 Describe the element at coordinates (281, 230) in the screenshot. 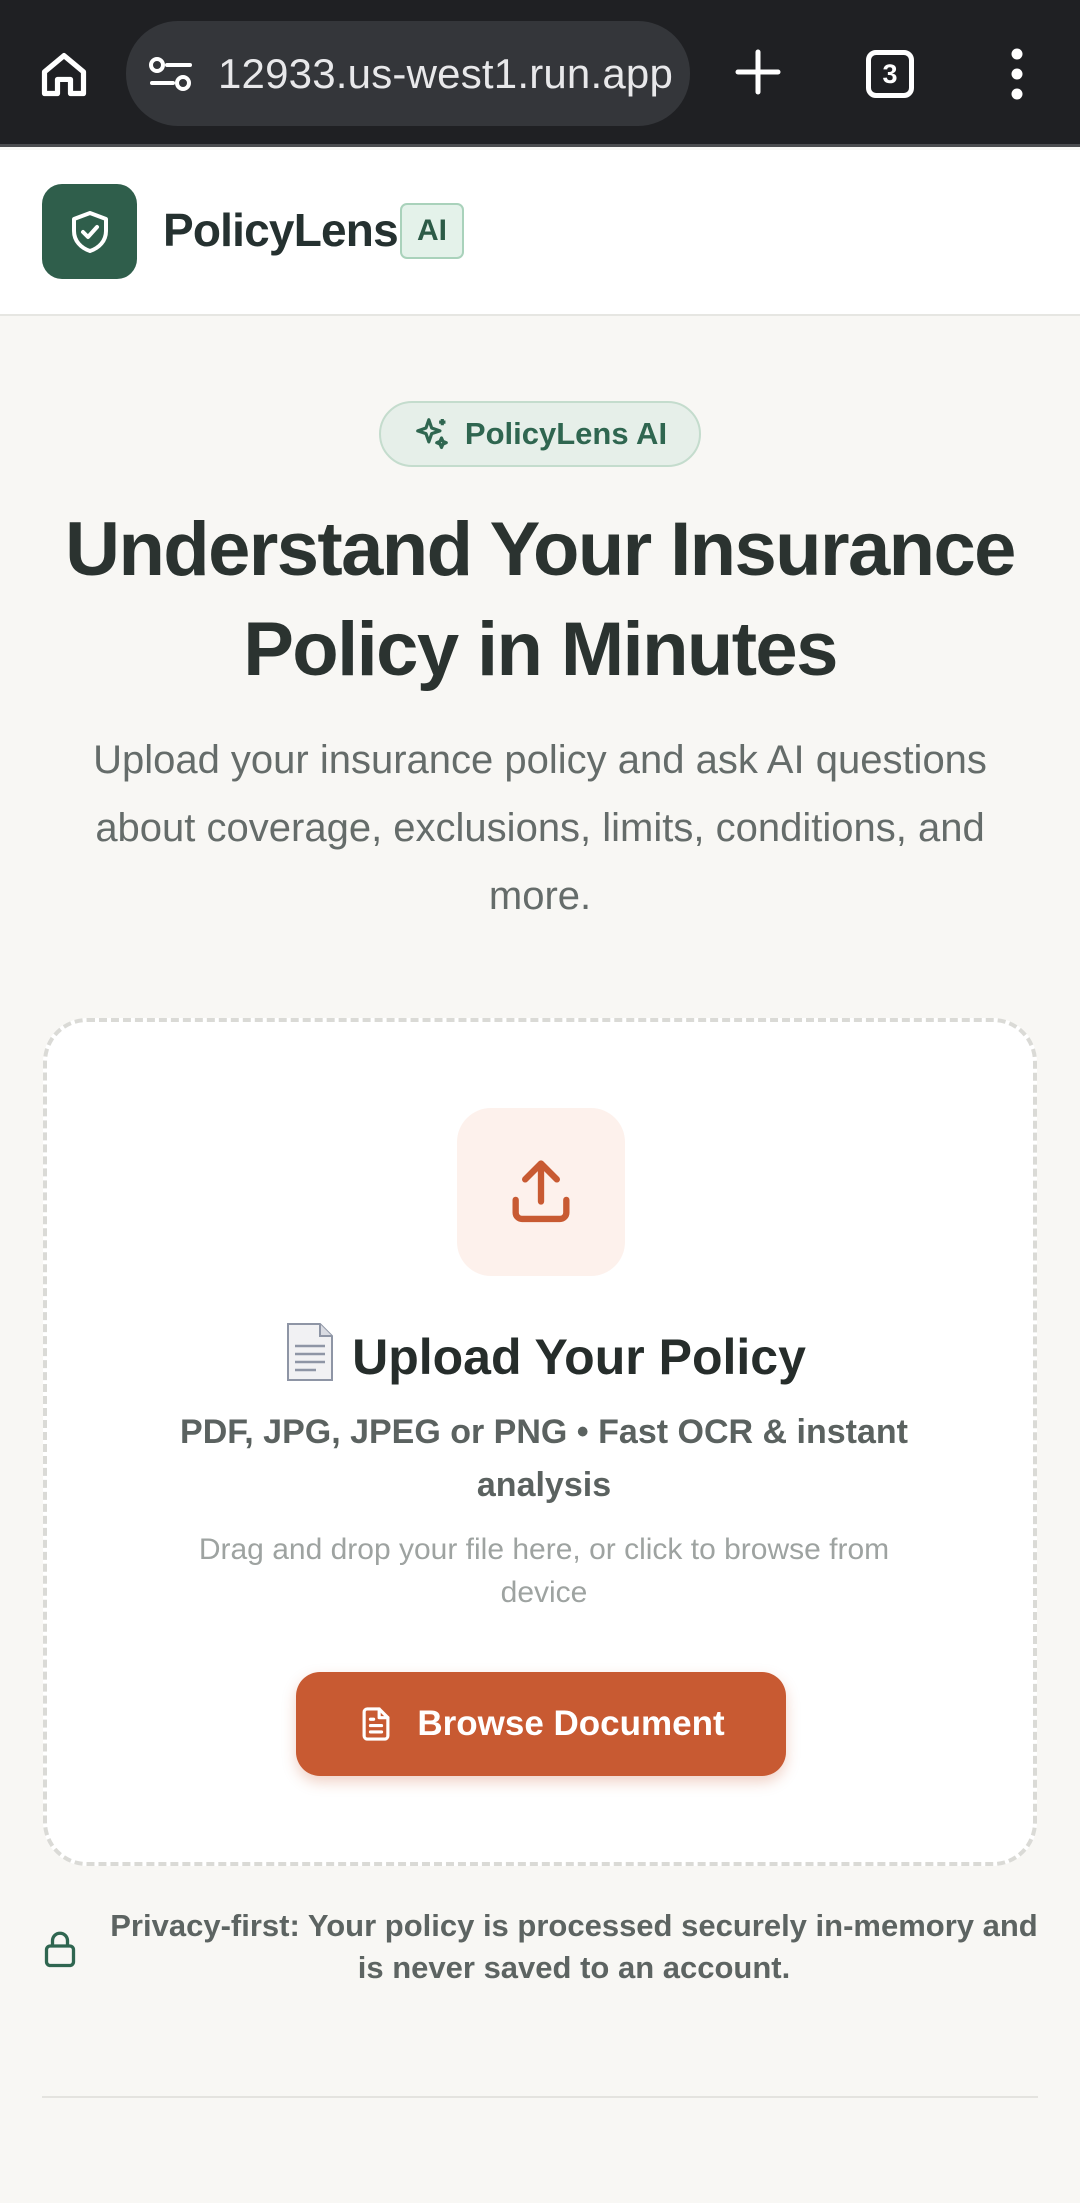

I see `brand-name: PolicyLens` at that location.